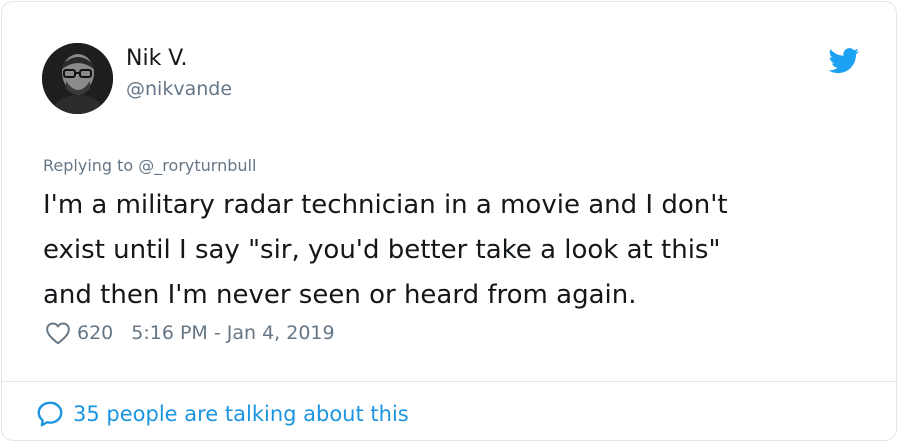 This screenshot has height=444, width=900. I want to click on avatar-photo, so click(77, 78).